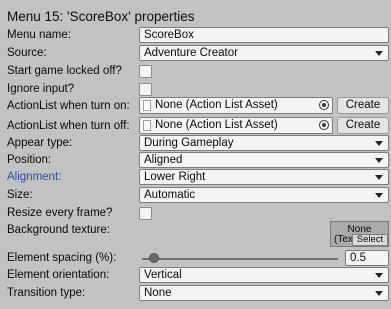 The width and height of the screenshot is (391, 309). I want to click on appear-type-row: Appear type: During Gameplay, so click(195, 144).